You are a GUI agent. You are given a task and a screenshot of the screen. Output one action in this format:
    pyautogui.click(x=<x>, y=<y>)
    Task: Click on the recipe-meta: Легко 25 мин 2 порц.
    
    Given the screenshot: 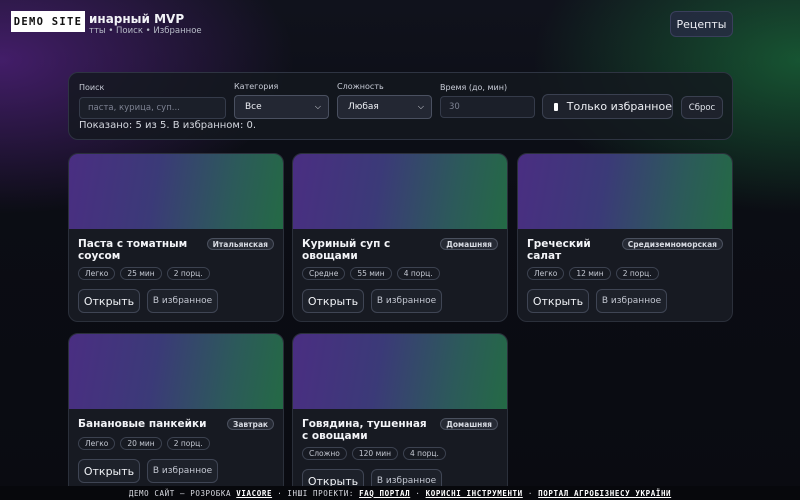 What is the action you would take?
    pyautogui.click(x=144, y=273)
    